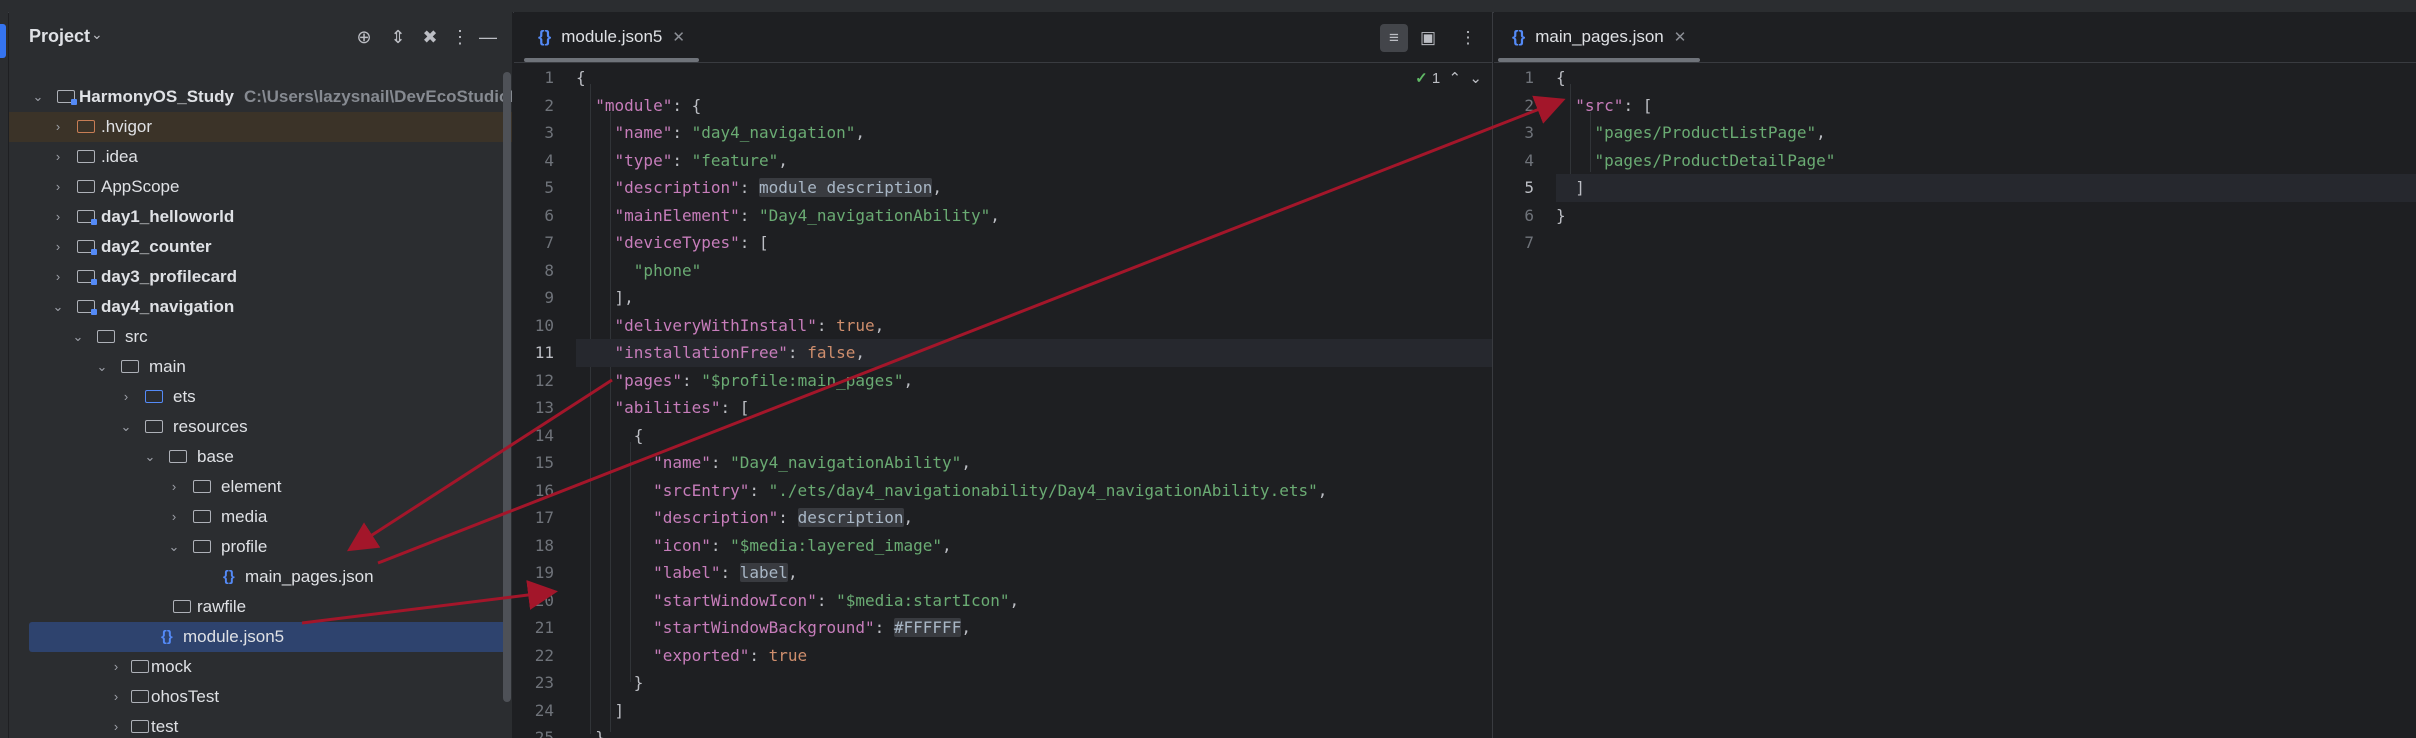  Describe the element at coordinates (260, 127) in the screenshot. I see `tree-item-hvigor: › .hvigor` at that location.